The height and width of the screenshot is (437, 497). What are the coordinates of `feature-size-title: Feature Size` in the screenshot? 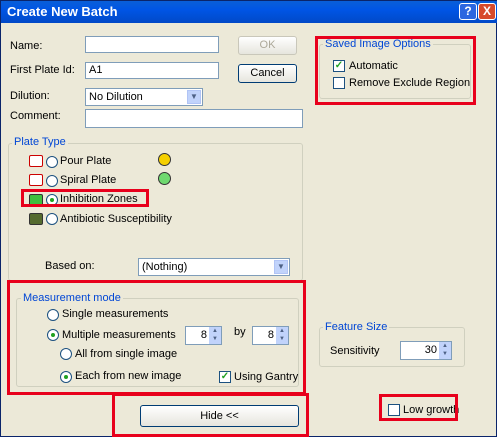 It's located at (356, 327).